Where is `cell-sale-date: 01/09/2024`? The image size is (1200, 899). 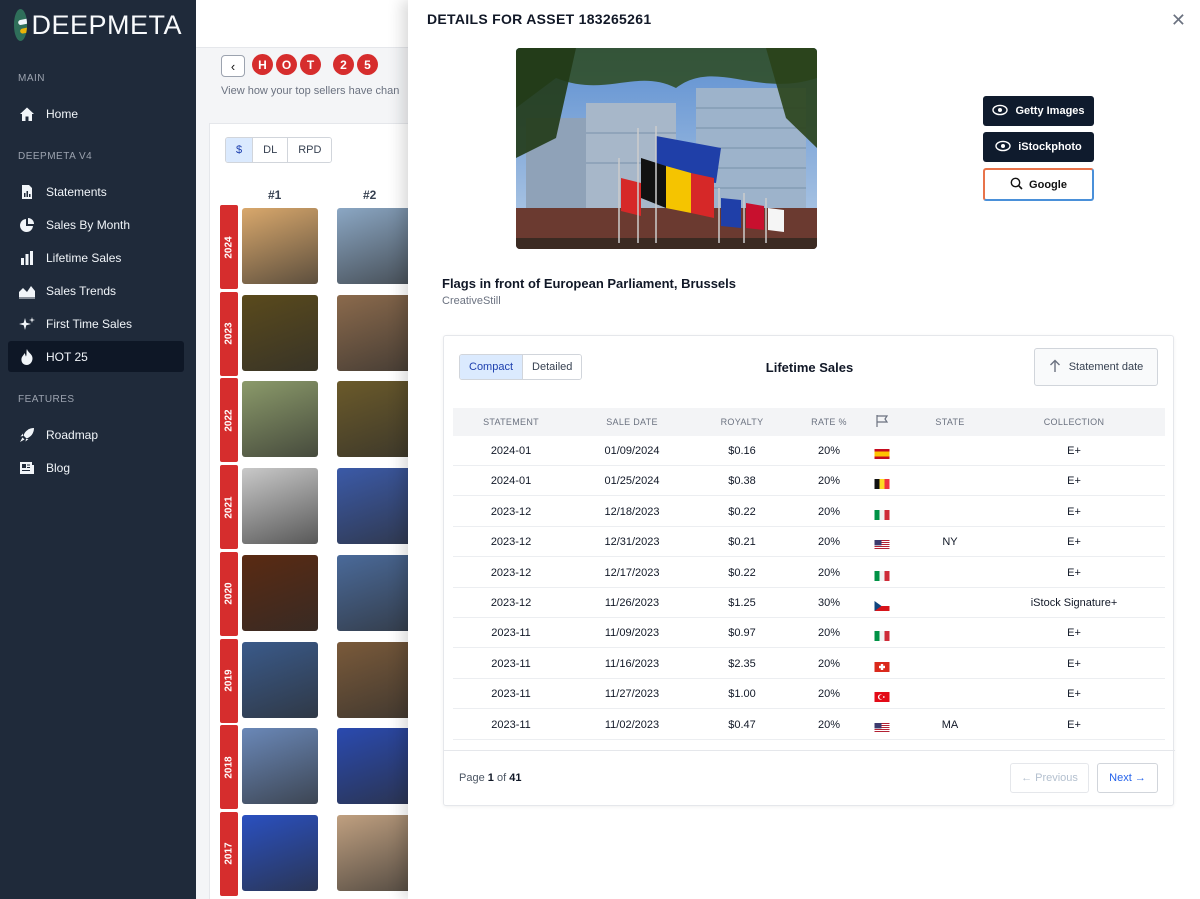
cell-sale-date: 01/09/2024 is located at coordinates (632, 451).